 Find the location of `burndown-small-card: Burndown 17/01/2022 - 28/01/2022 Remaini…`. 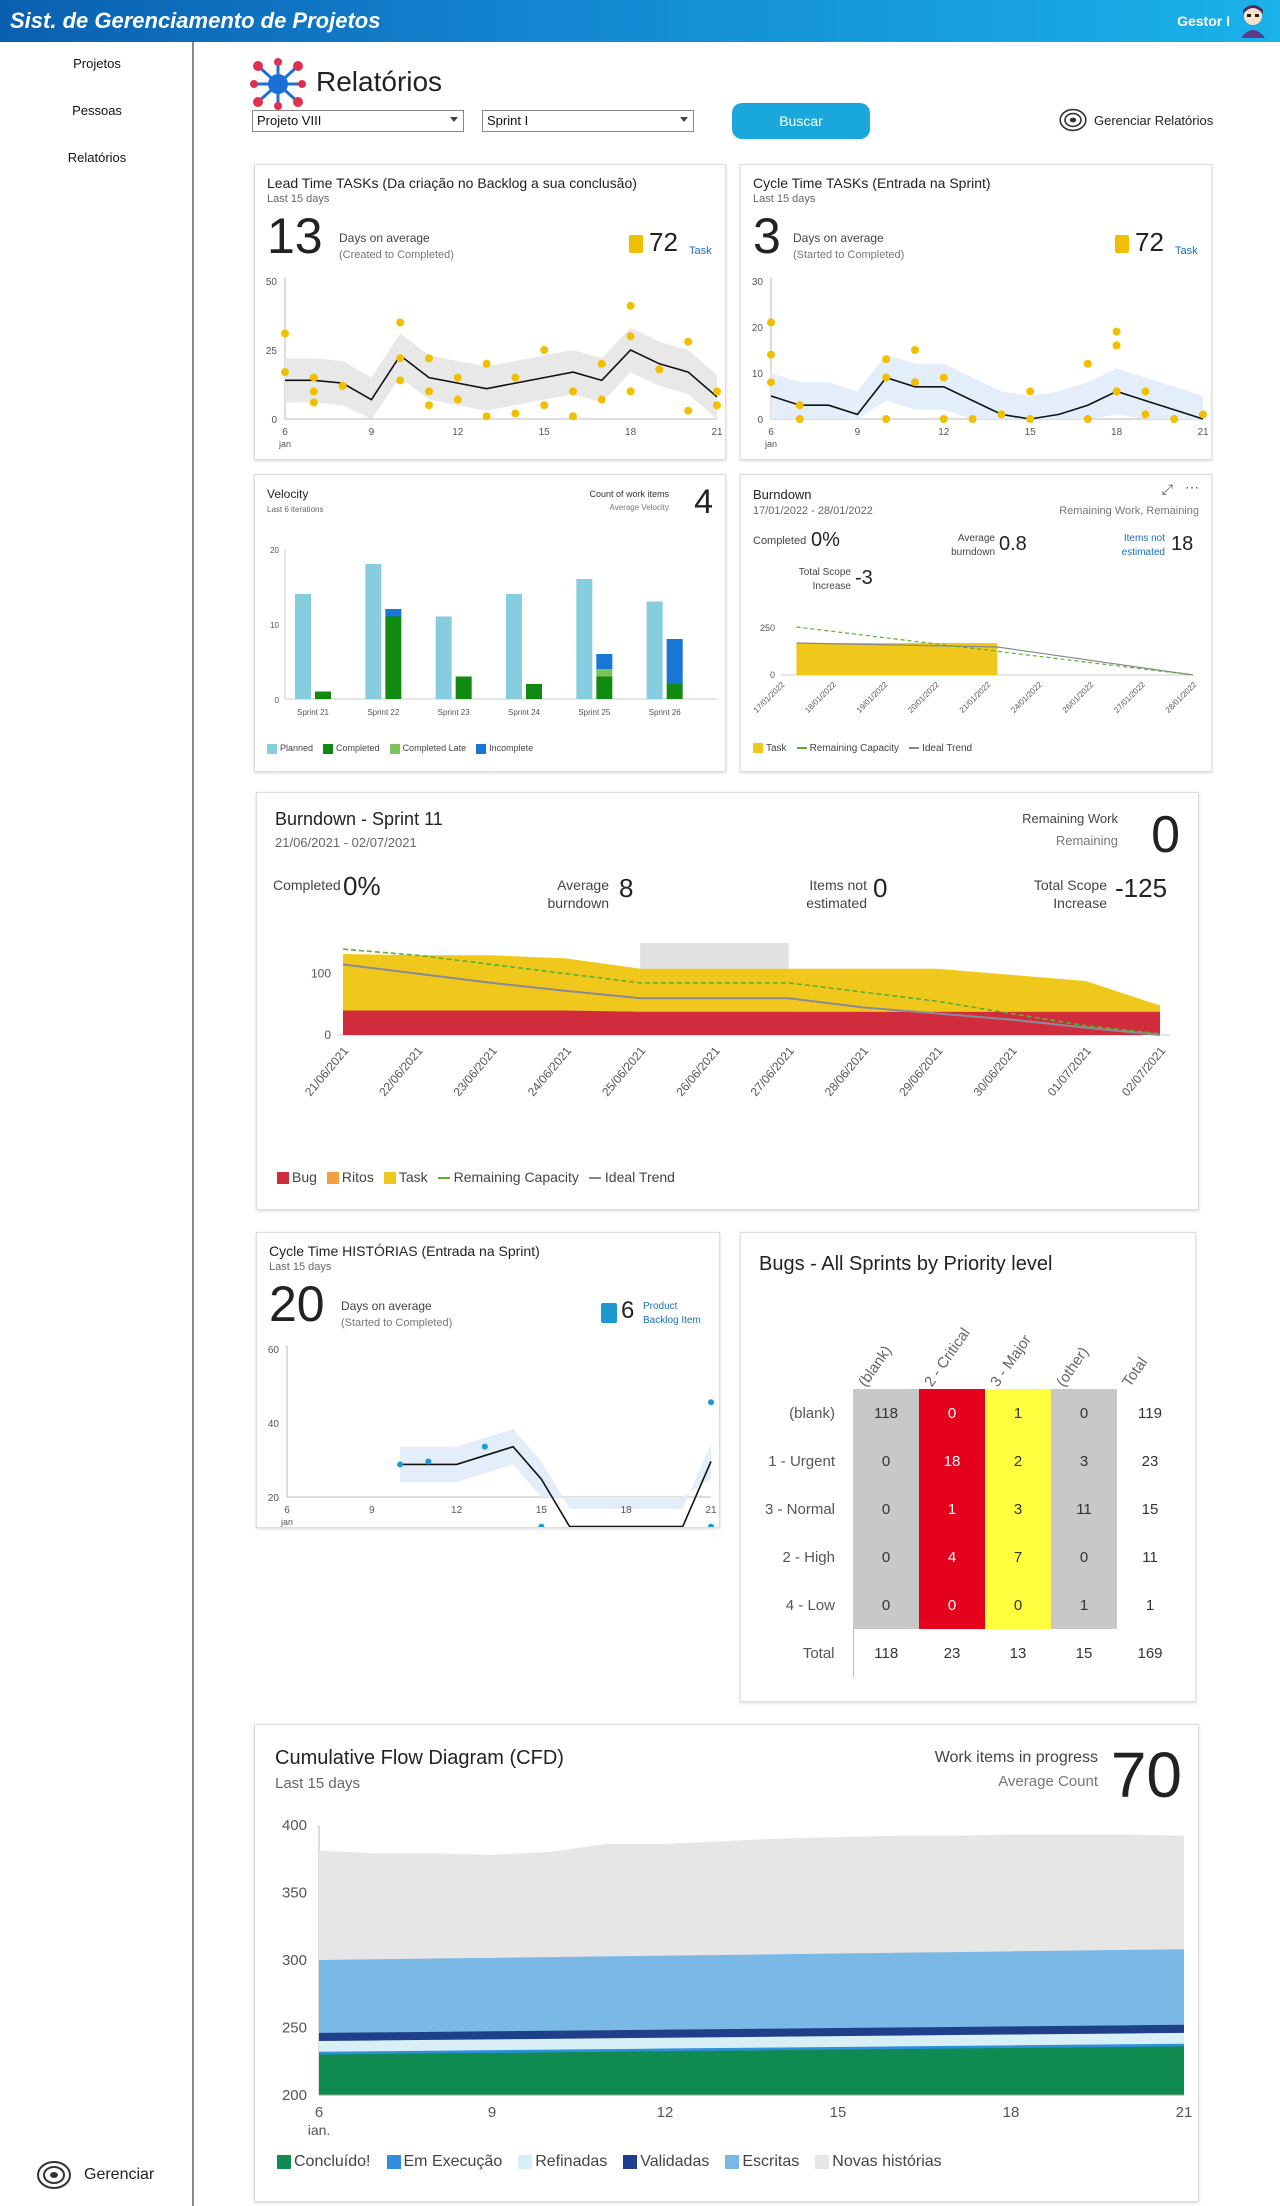

burndown-small-card: Burndown 17/01/2022 - 28/01/2022 Remaini… is located at coordinates (976, 623).